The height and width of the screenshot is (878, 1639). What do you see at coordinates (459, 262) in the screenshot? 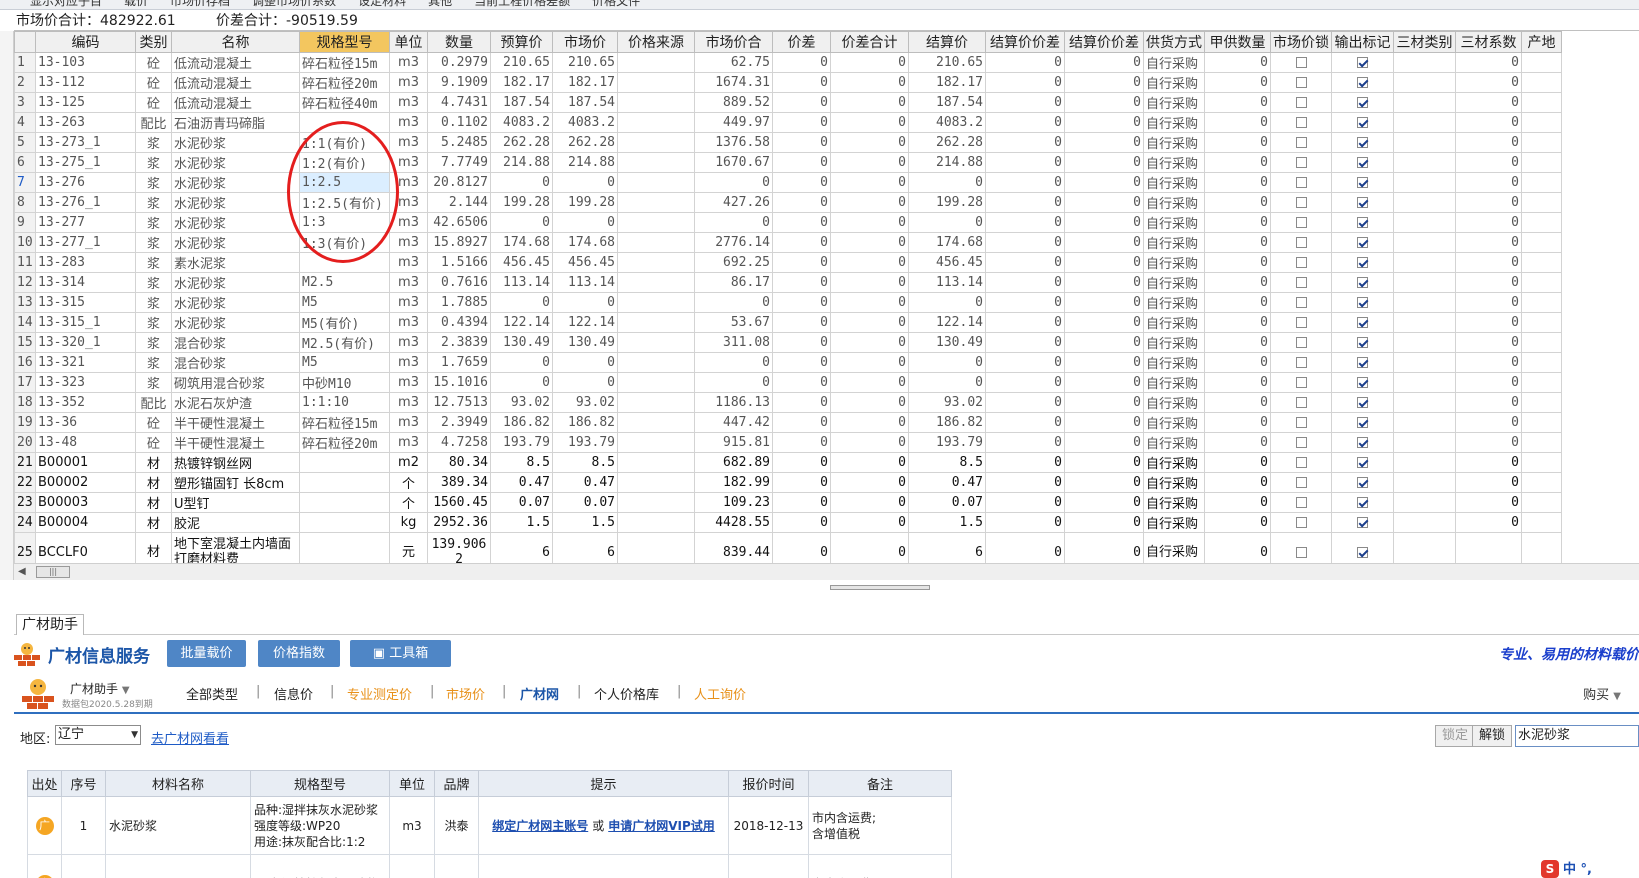
I see `cell-qty: 1.5166` at bounding box center [459, 262].